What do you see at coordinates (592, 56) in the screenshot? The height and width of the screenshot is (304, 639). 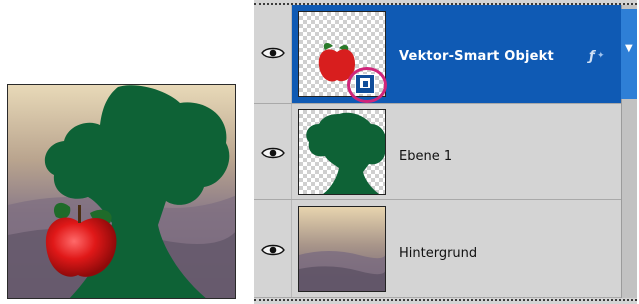 I see `fx-icon: ƒ` at bounding box center [592, 56].